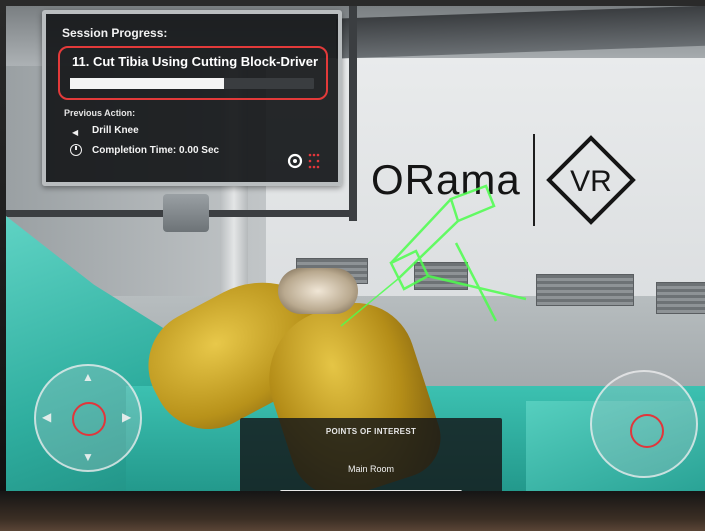  I want to click on previous-action-text: Drill Knee, so click(115, 130).